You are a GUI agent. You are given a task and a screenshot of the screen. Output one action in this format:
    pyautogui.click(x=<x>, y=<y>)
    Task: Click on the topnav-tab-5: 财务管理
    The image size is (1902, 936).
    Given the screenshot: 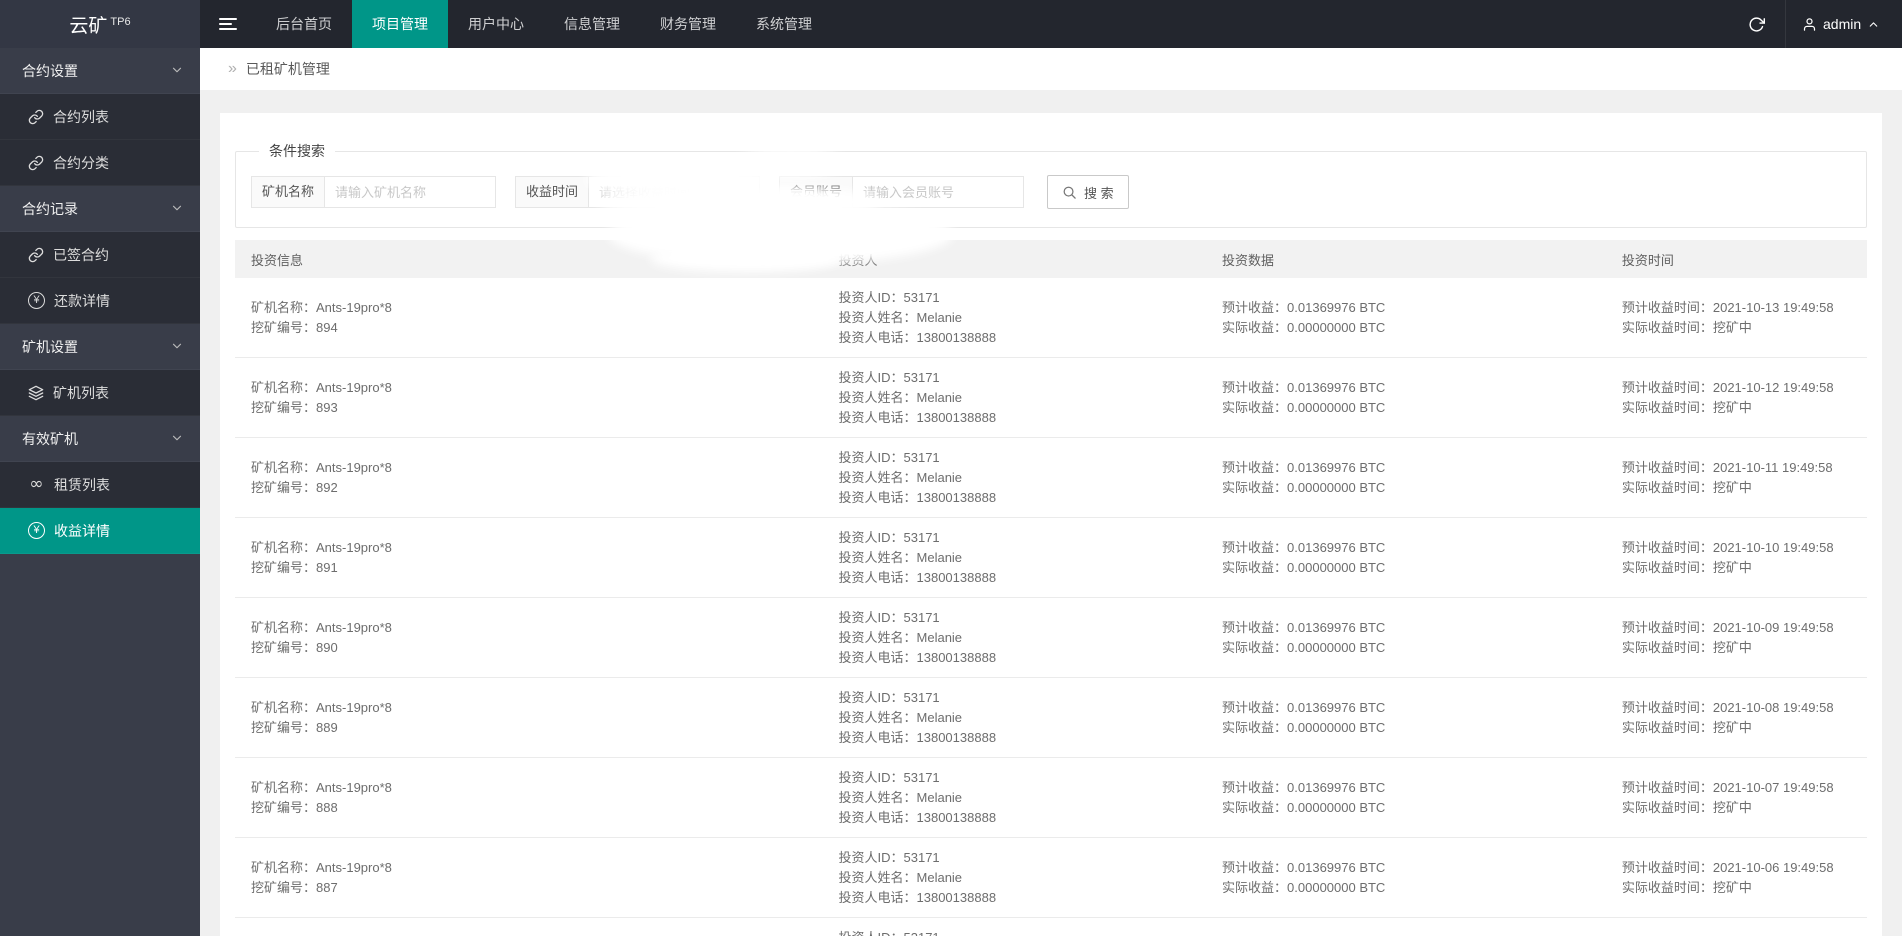 What is the action you would take?
    pyautogui.click(x=688, y=24)
    